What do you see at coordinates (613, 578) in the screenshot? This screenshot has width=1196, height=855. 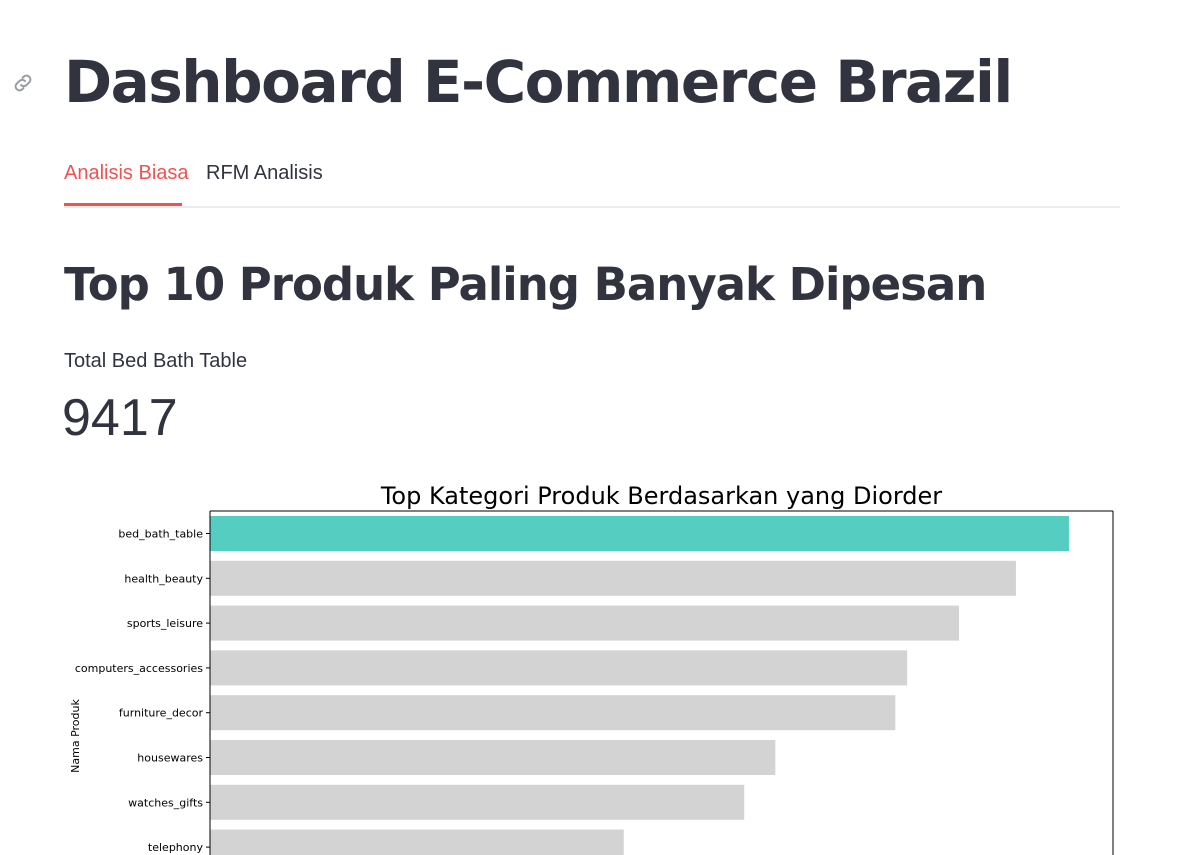 I see `bar-health_beauty` at bounding box center [613, 578].